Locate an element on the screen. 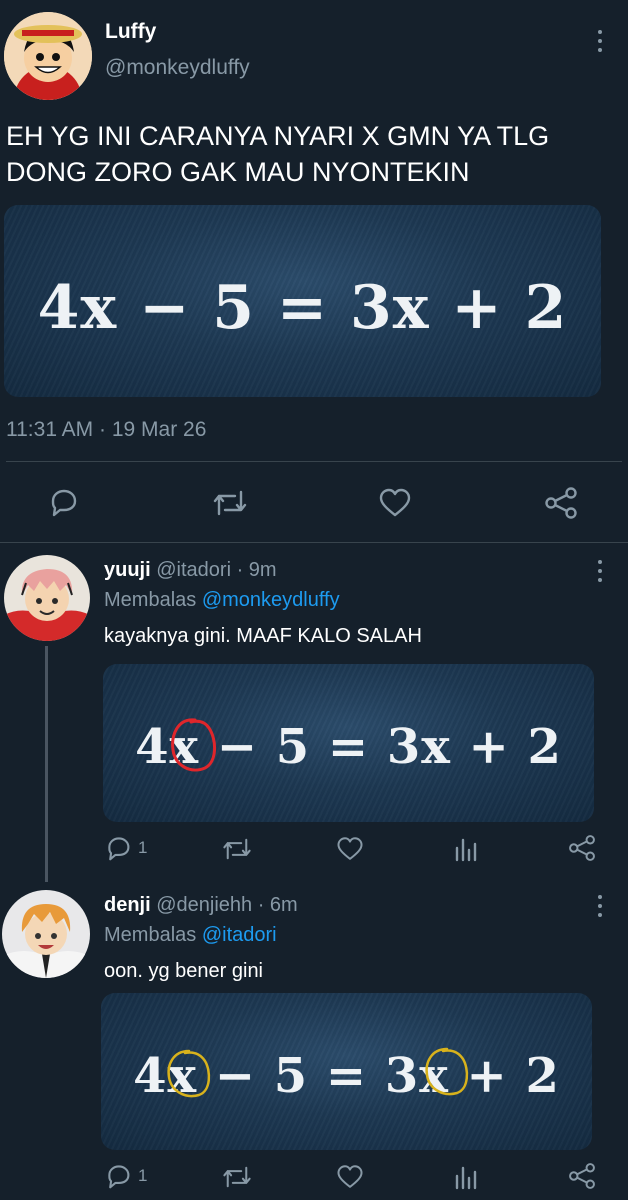 This screenshot has height=1200, width=628. equation-text: 4x − 5 = 3x + 2 is located at coordinates (302, 308).